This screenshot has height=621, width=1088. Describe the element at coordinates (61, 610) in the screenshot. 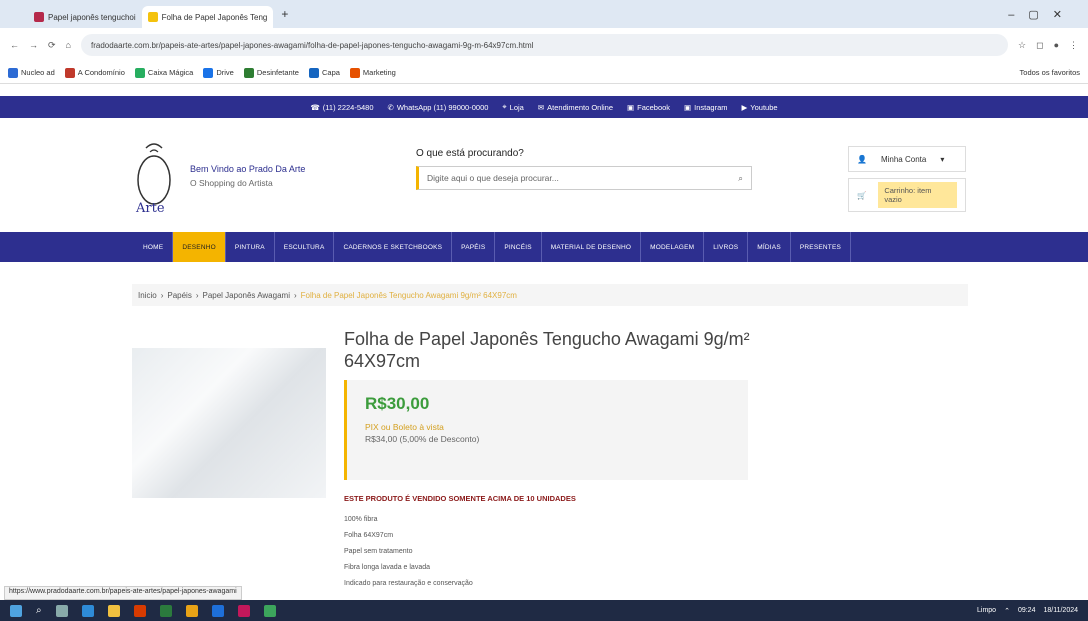

I see `task-view-icon` at that location.